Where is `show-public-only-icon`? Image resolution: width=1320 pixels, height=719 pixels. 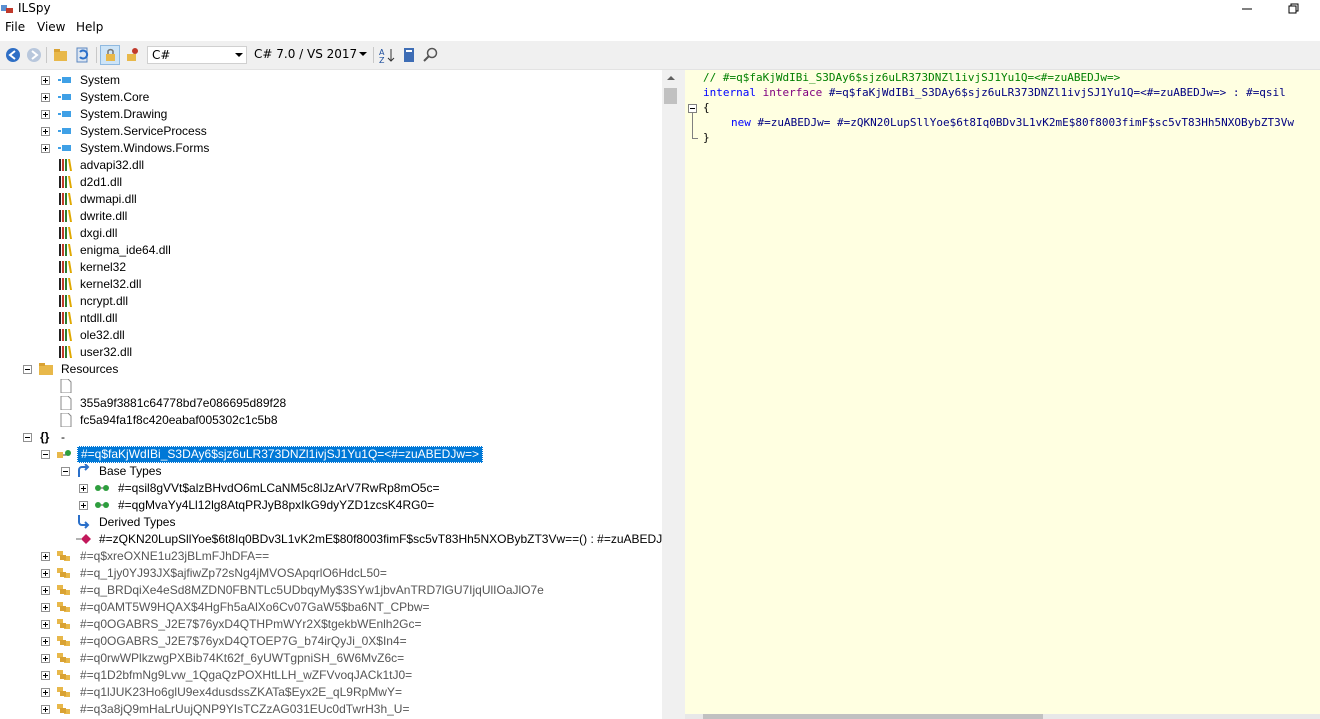
show-public-only-icon is located at coordinates (110, 55).